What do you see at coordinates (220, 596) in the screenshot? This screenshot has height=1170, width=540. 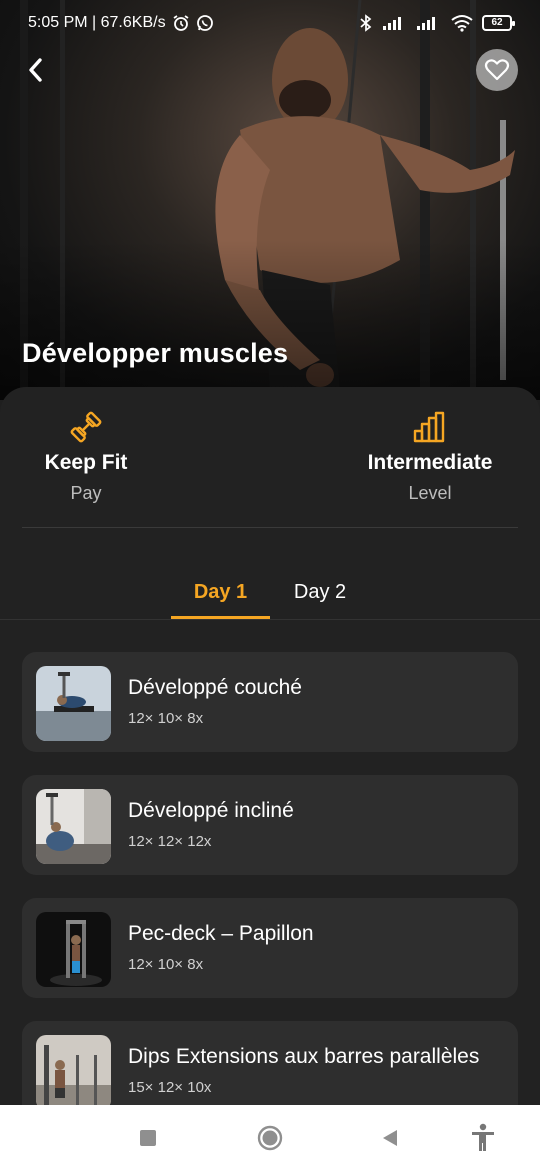 I see `tab-day-1: Day 1` at bounding box center [220, 596].